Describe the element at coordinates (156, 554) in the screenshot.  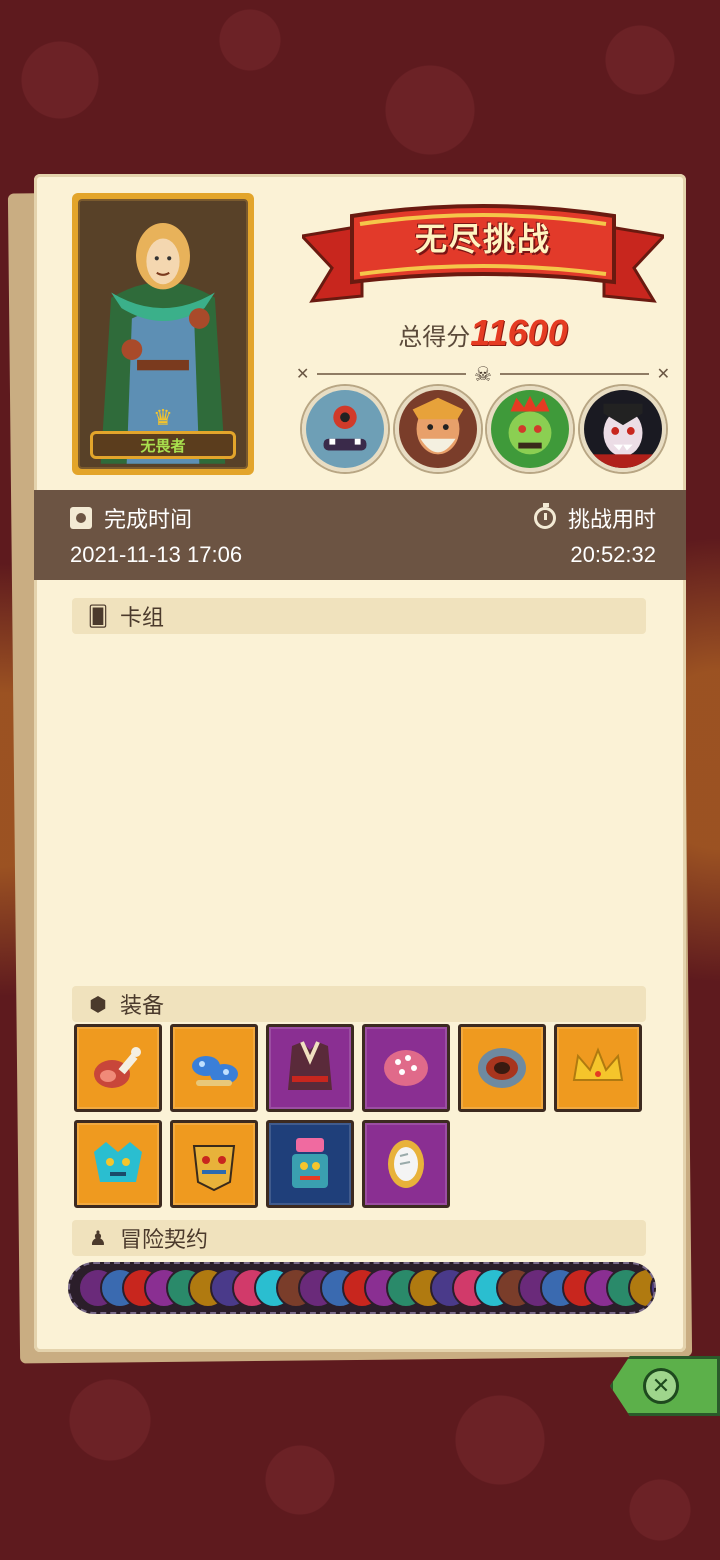
I see `finish-time-value: 2021-11-13 17:06` at that location.